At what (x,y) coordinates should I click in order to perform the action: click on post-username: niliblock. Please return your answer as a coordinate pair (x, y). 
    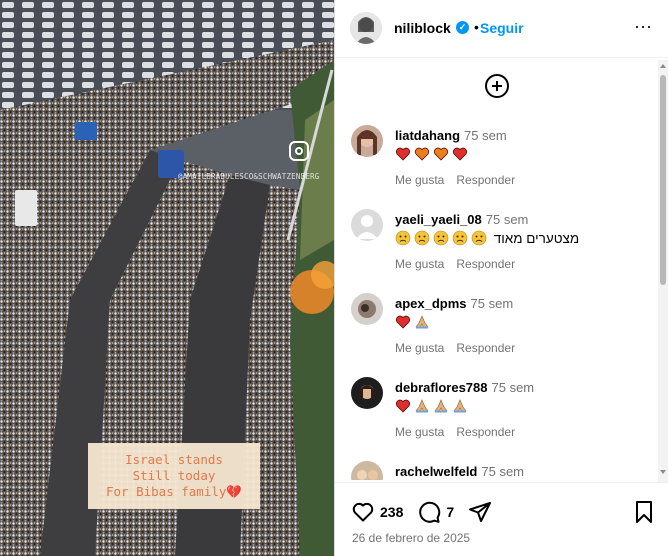
    Looking at the image, I should click on (422, 28).